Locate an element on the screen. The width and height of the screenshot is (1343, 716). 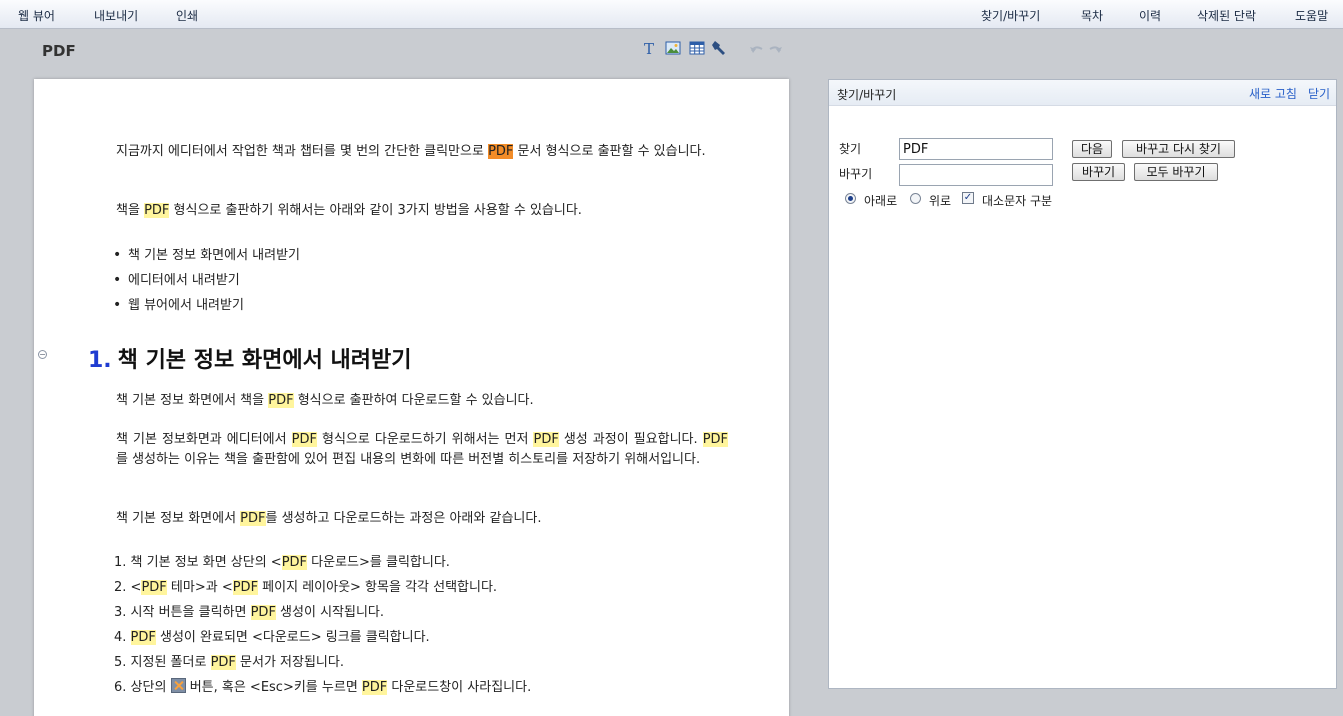
panel-title: 찾기/바꾸기 is located at coordinates (867, 95).